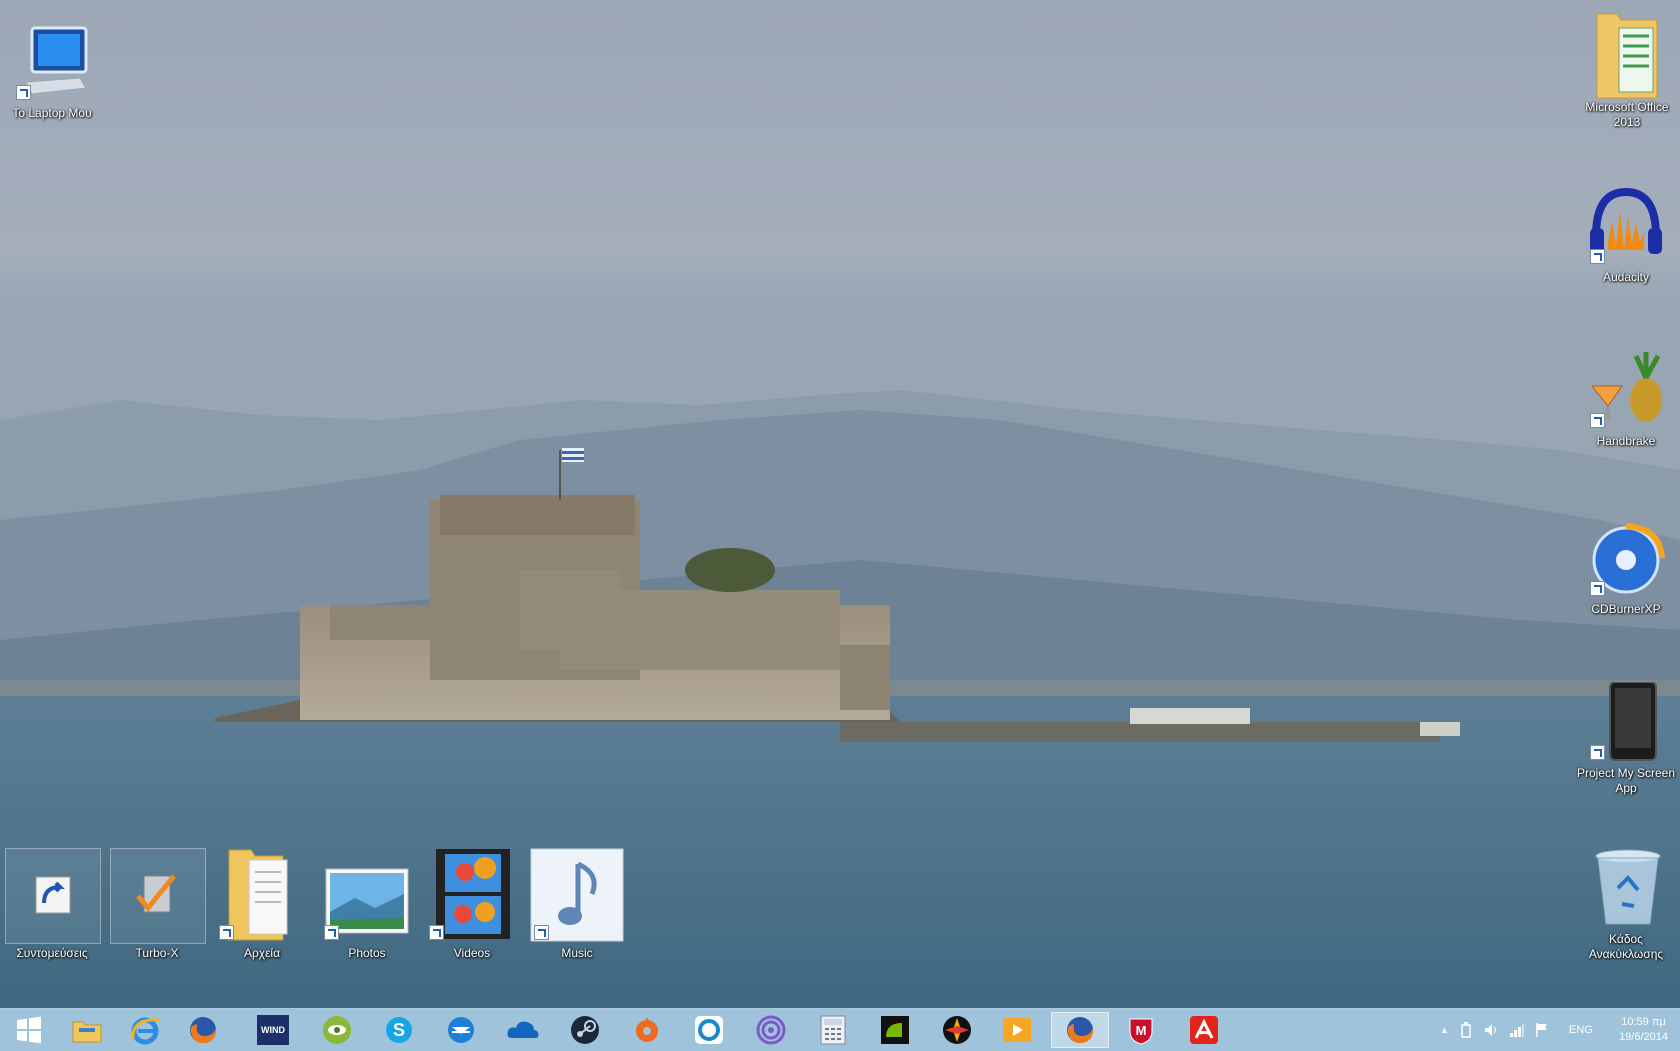  I want to click on handbrake-icon, so click(1626, 390).